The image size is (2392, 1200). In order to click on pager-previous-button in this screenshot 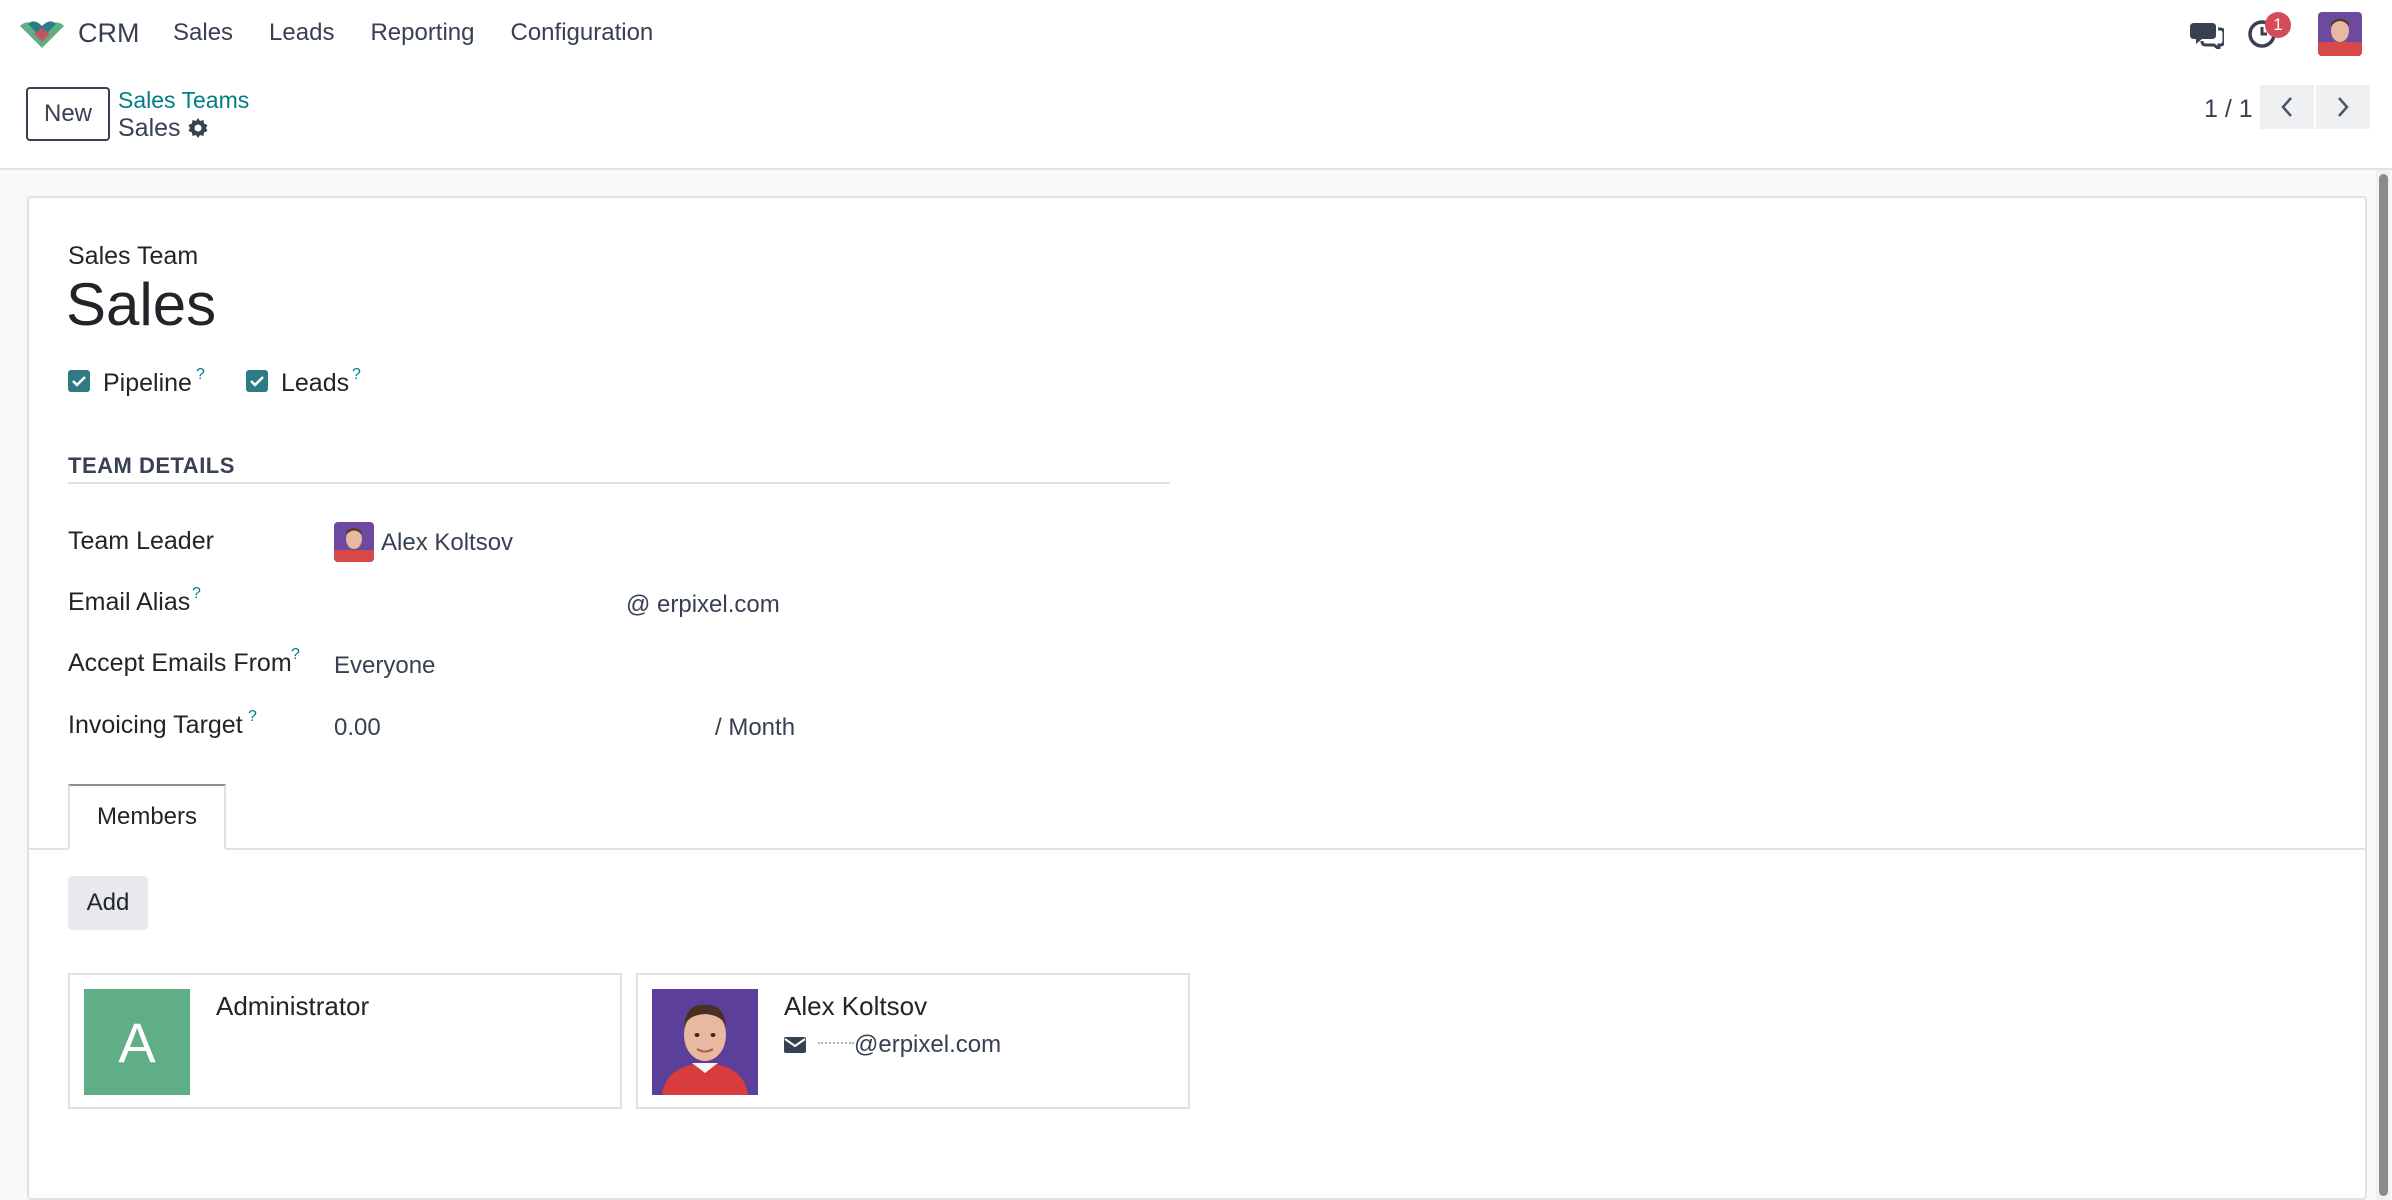, I will do `click(2287, 107)`.